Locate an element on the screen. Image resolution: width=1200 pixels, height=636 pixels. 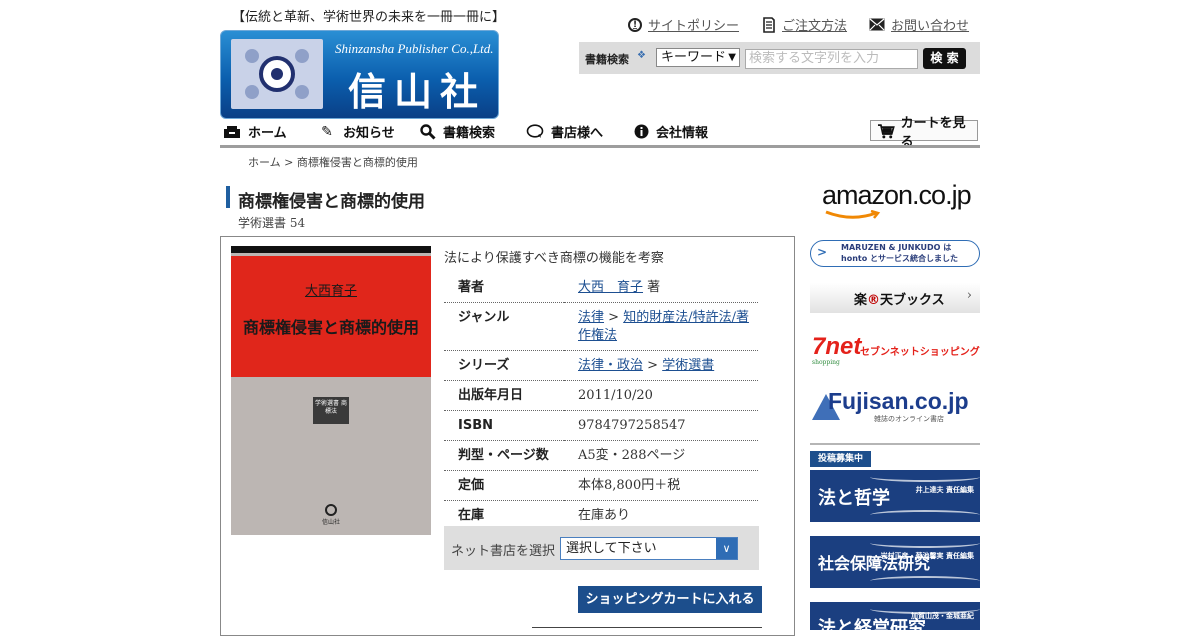
fujisan-logo: Fujisan.co.jp is located at coordinates (898, 401).